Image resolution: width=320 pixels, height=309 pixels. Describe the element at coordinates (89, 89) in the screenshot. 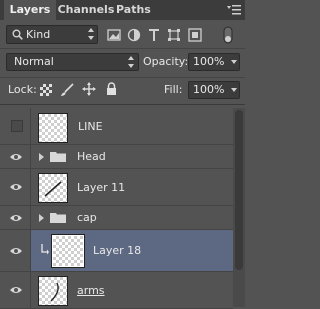

I see `lock-position-icon` at that location.